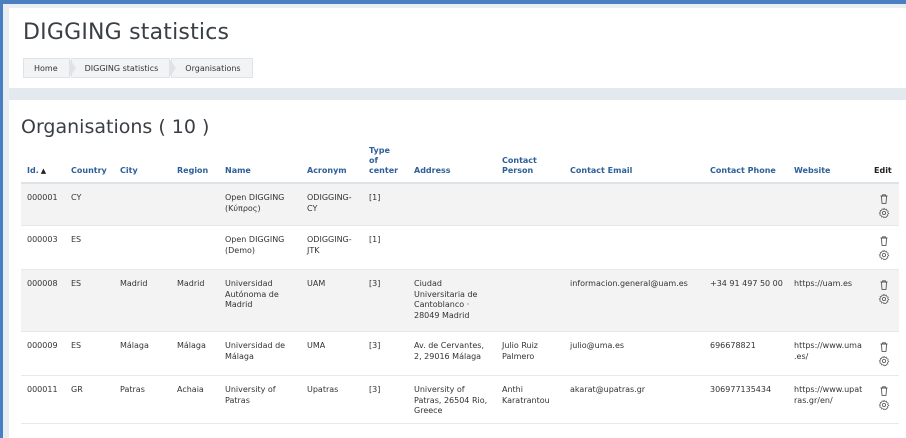  What do you see at coordinates (634, 165) in the screenshot?
I see `col-header-contact-email: Contact Email` at bounding box center [634, 165].